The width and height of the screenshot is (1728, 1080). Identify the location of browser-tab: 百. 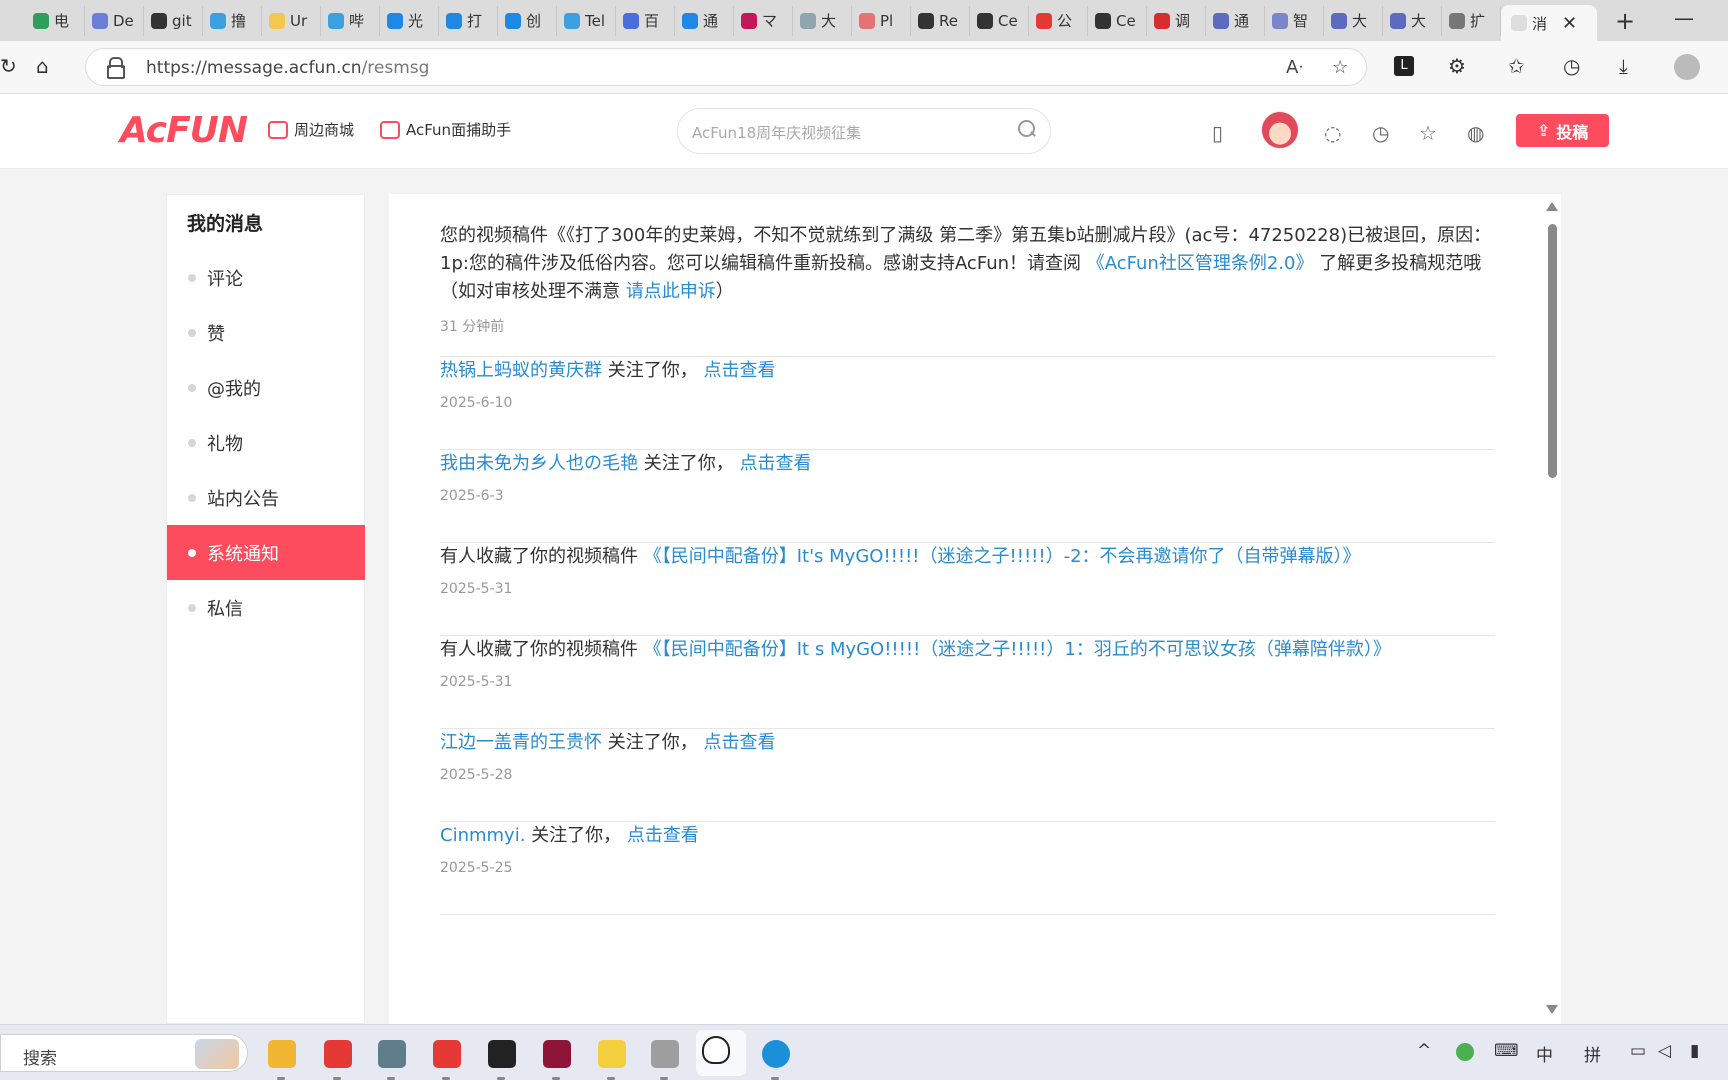
(645, 20).